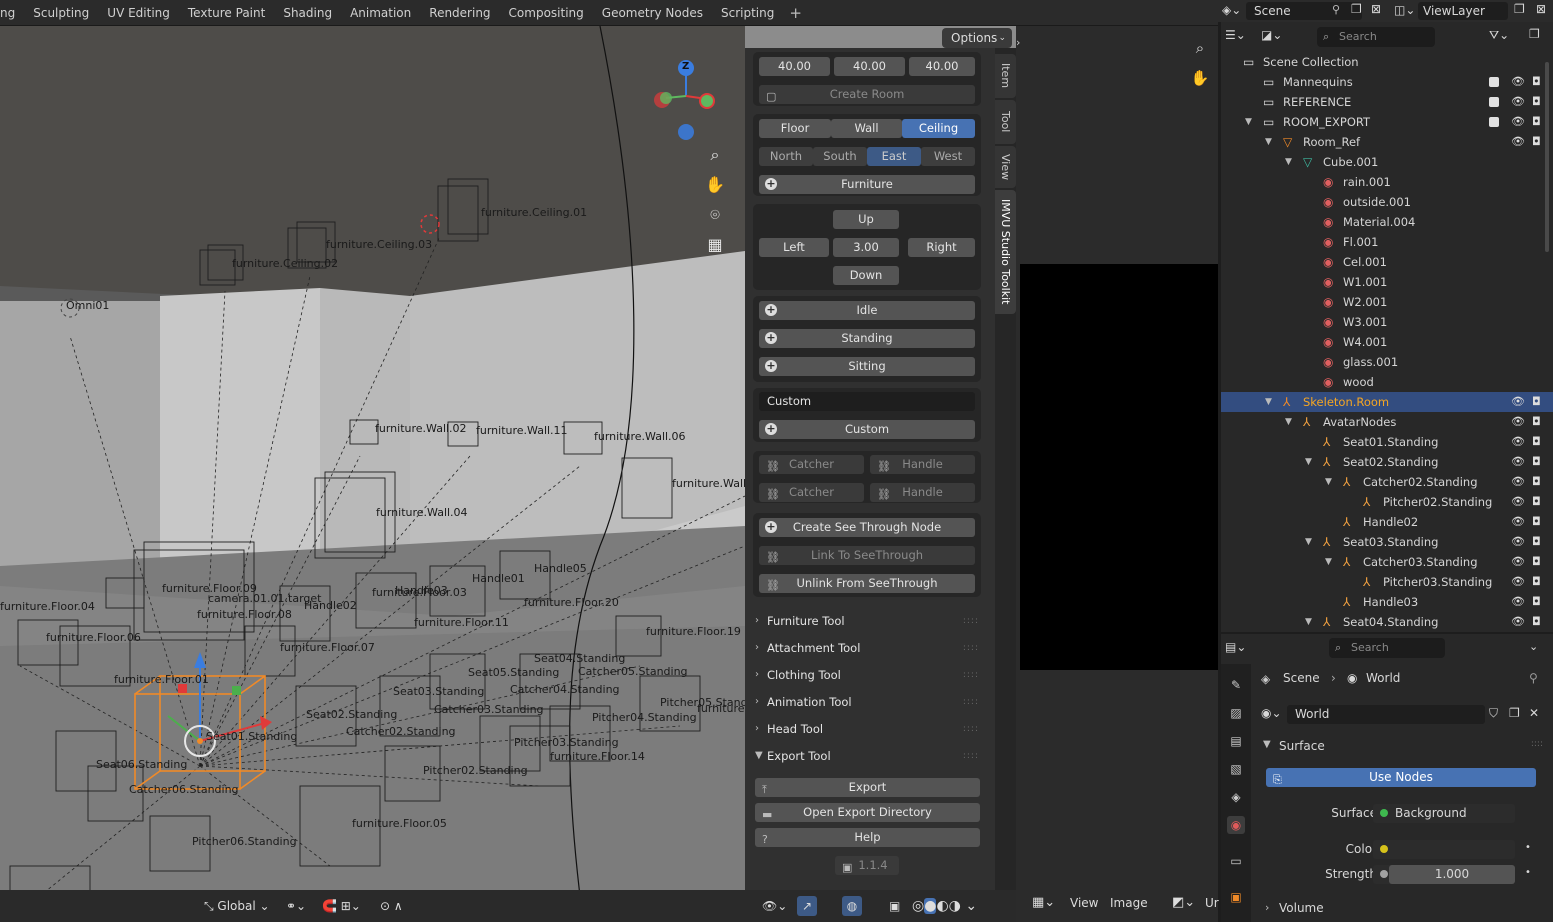 The height and width of the screenshot is (922, 1553). What do you see at coordinates (1387, 322) in the screenshot?
I see `outliner-row: ◉ W3.001` at bounding box center [1387, 322].